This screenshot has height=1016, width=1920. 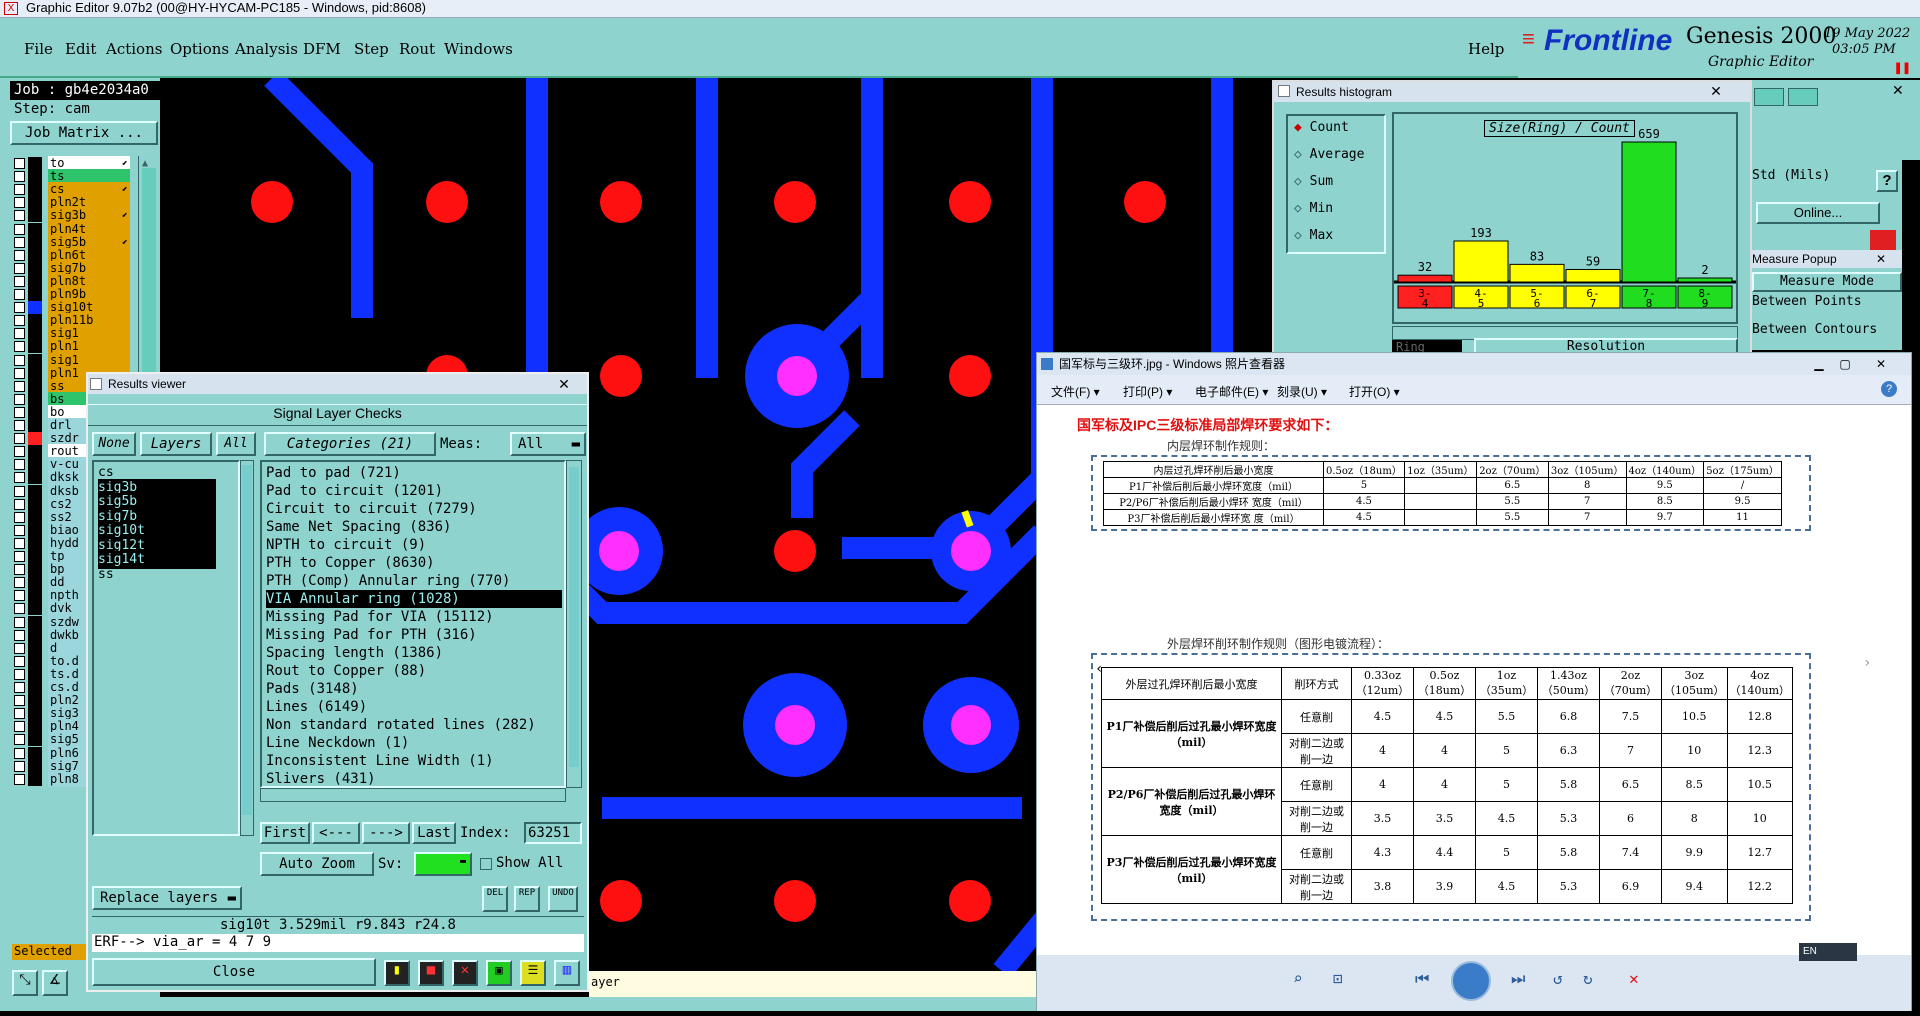 I want to click on delete-icon: ✕, so click(x=1634, y=978).